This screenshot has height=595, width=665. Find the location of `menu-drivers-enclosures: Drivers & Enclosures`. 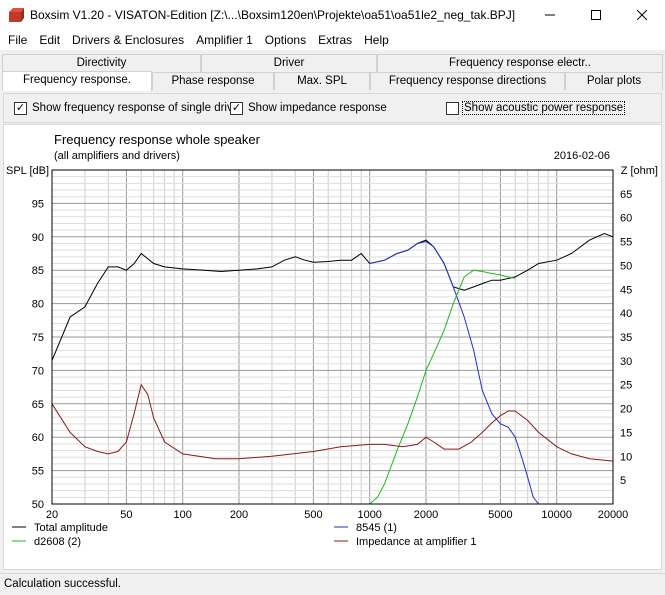

menu-drivers-enclosures: Drivers & Enclosures is located at coordinates (128, 40).